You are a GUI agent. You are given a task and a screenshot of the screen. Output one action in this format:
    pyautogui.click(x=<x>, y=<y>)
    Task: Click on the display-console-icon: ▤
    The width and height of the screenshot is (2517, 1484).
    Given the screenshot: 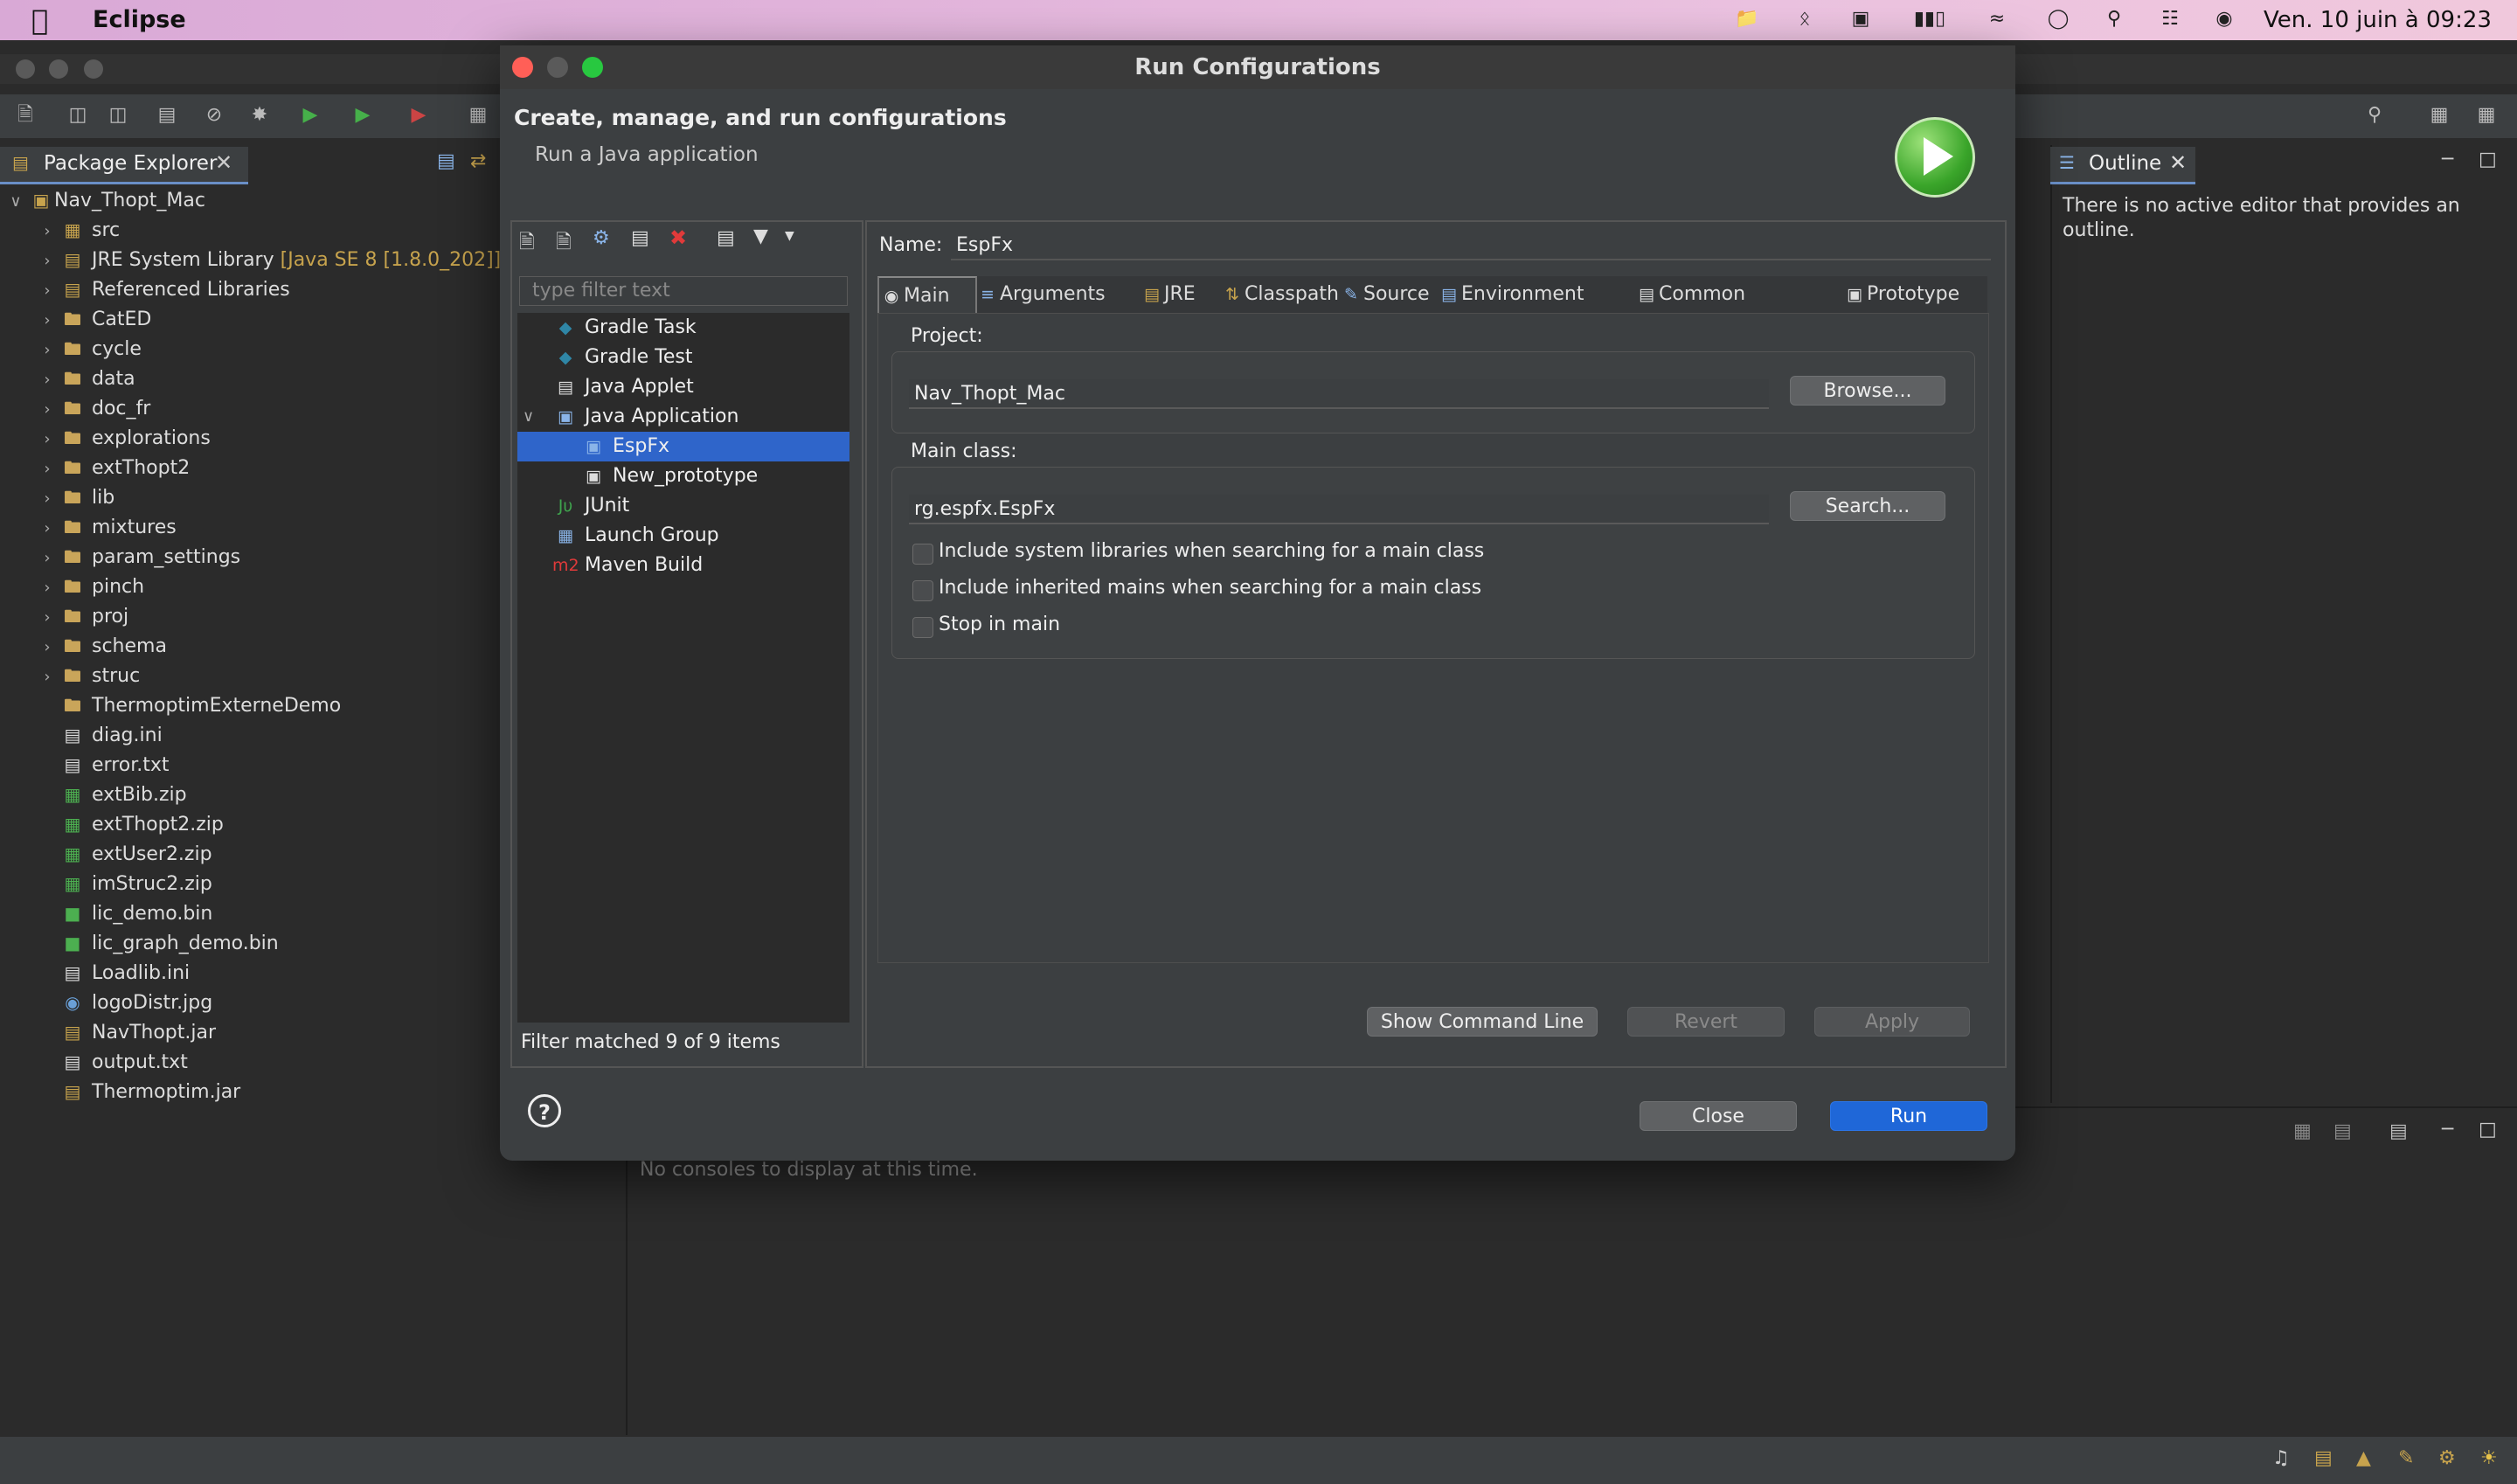 What is the action you would take?
    pyautogui.click(x=2342, y=1131)
    